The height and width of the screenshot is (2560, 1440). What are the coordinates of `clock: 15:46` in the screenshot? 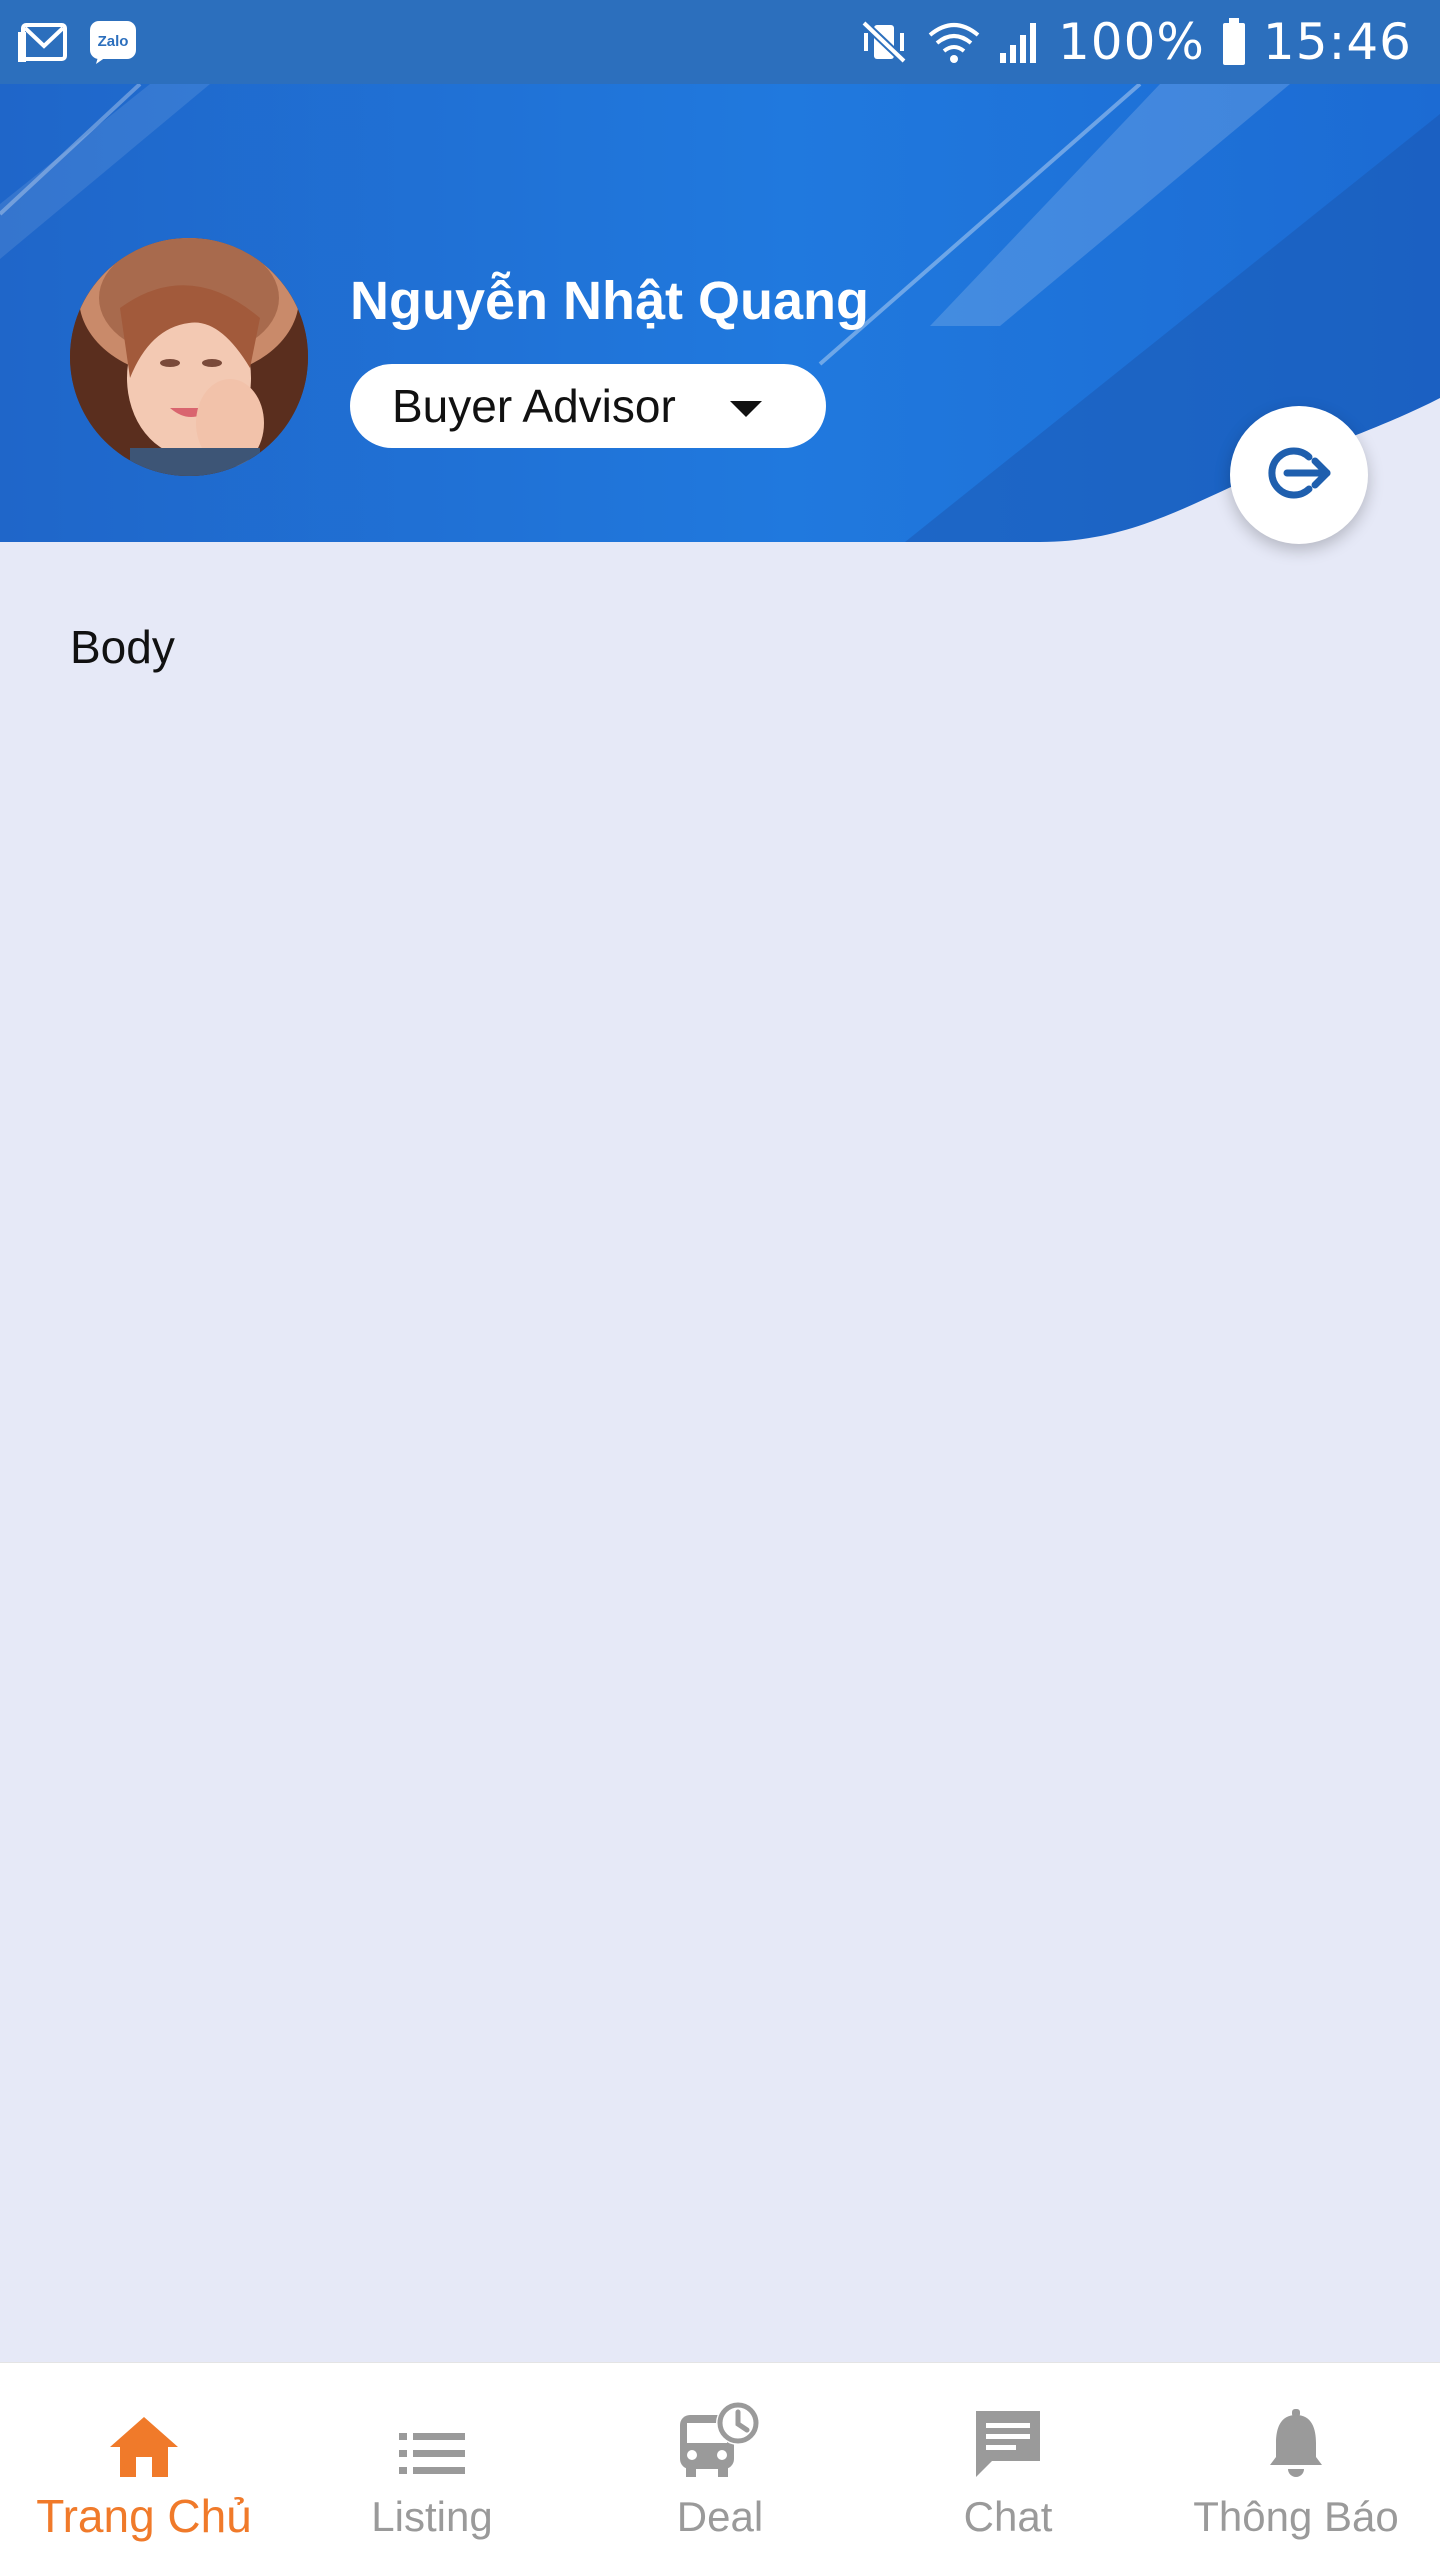 It's located at (1337, 42).